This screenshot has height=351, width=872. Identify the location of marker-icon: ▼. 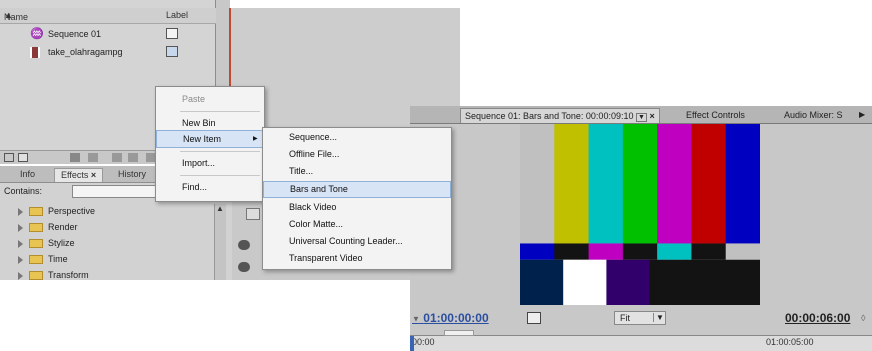
(416, 319).